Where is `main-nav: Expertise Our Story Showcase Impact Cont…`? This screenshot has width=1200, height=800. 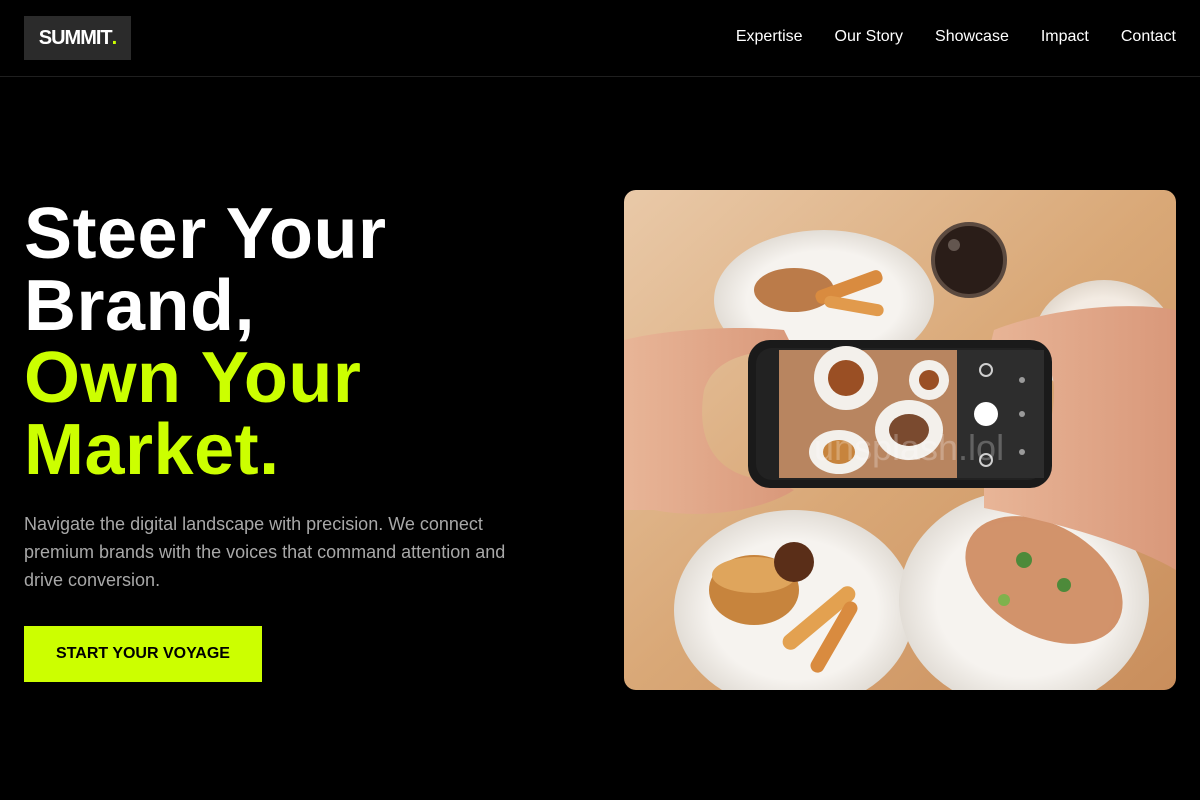
main-nav: Expertise Our Story Showcase Impact Cont… is located at coordinates (956, 37).